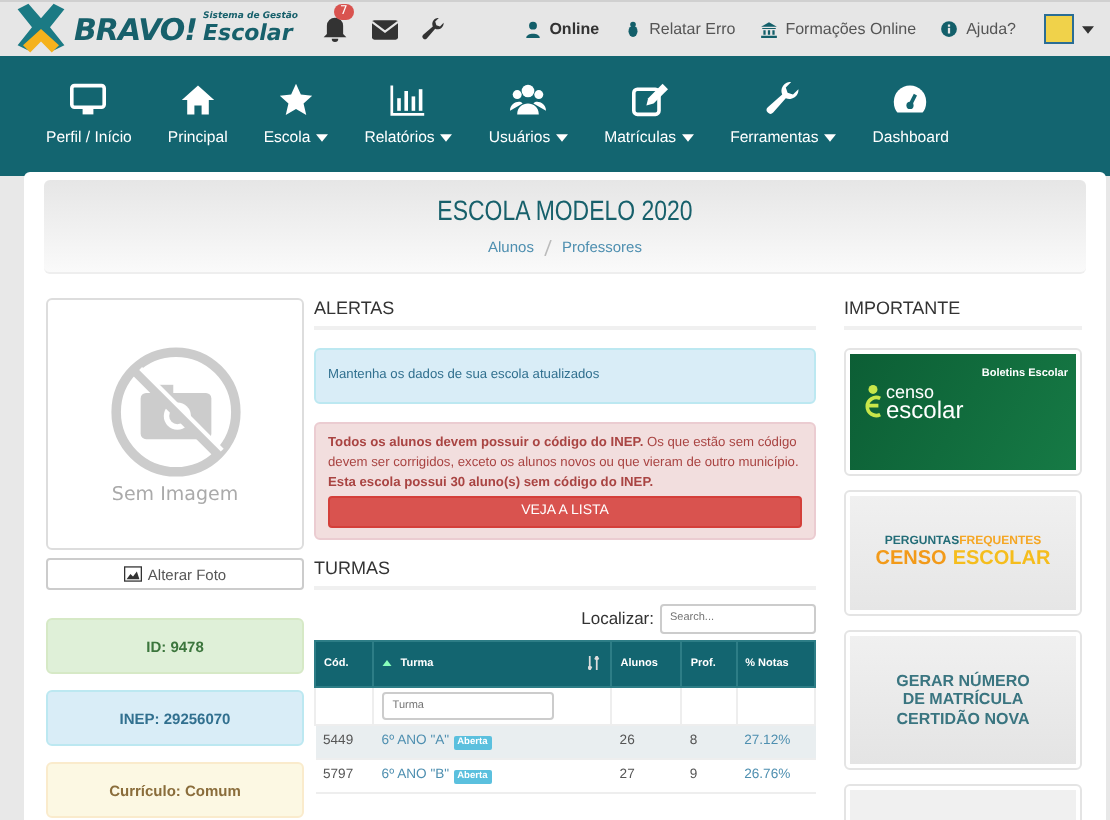 This screenshot has height=820, width=1110. Describe the element at coordinates (911, 559) in the screenshot. I see `banner-text: CENSO` at that location.